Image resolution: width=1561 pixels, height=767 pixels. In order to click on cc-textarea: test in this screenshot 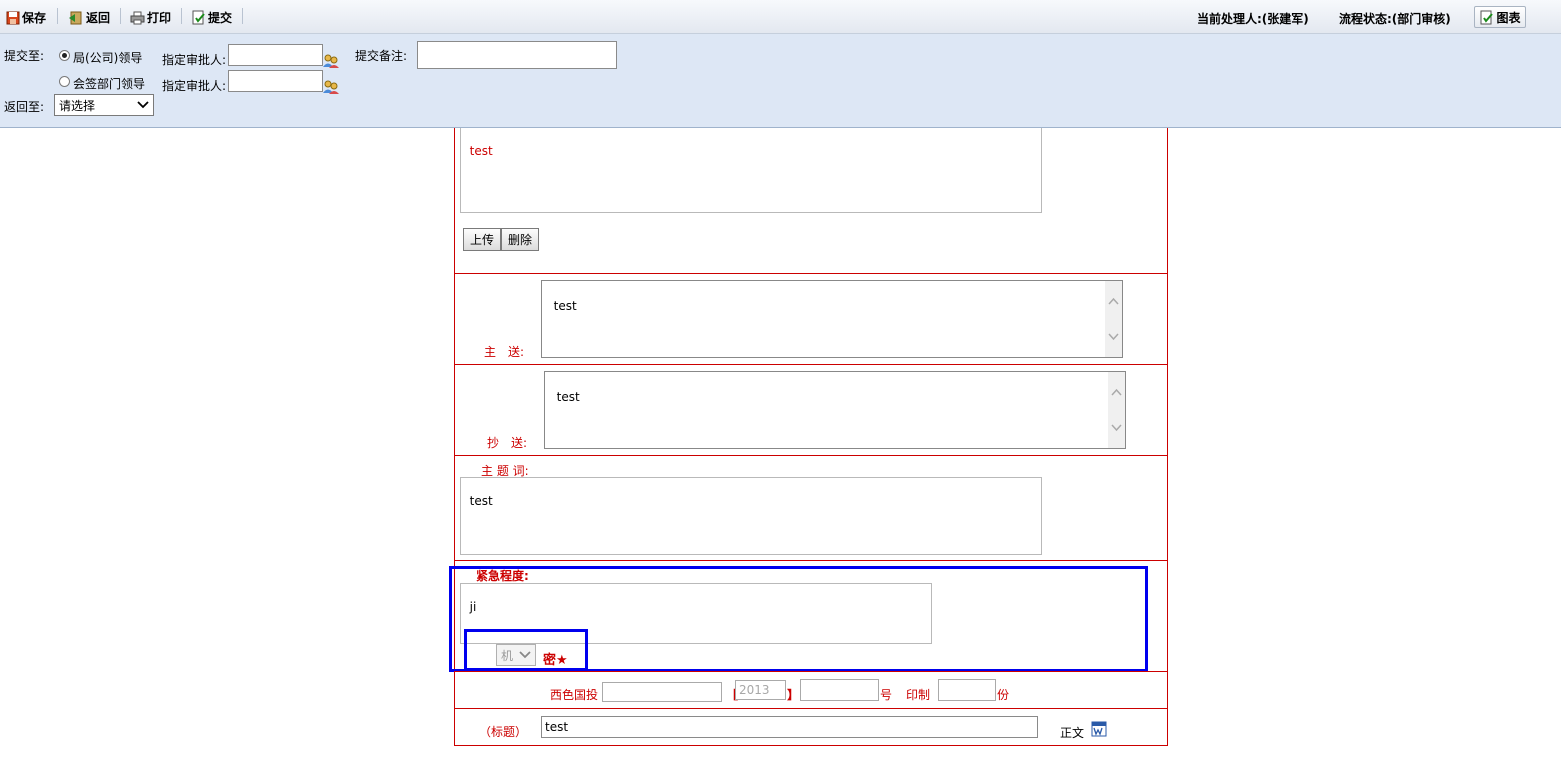, I will do `click(835, 410)`.